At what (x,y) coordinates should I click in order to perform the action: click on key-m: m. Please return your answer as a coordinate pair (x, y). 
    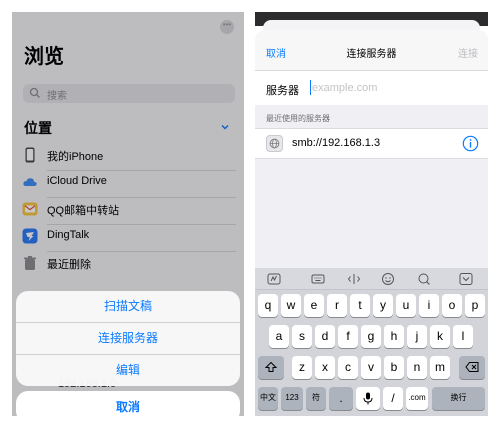
    Looking at the image, I should click on (440, 367).